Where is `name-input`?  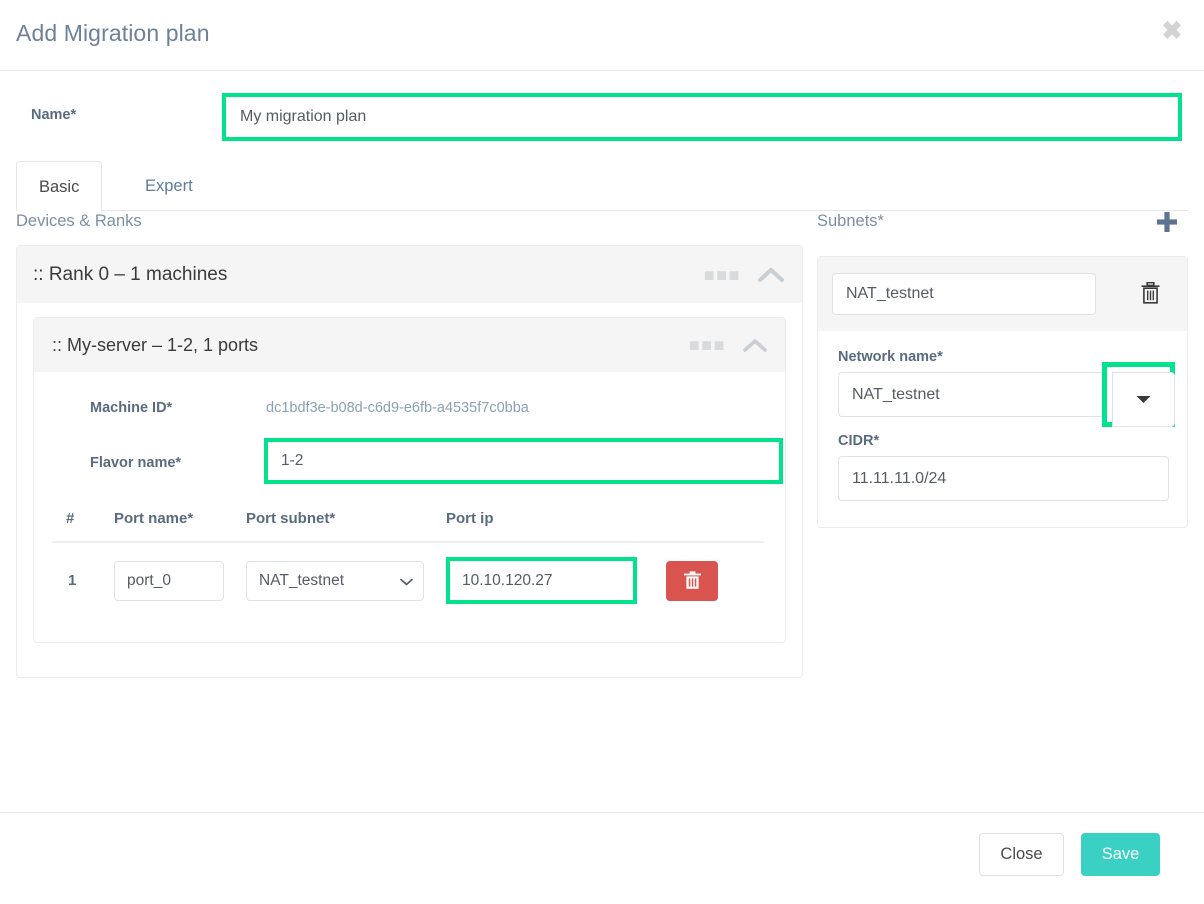 name-input is located at coordinates (702, 117).